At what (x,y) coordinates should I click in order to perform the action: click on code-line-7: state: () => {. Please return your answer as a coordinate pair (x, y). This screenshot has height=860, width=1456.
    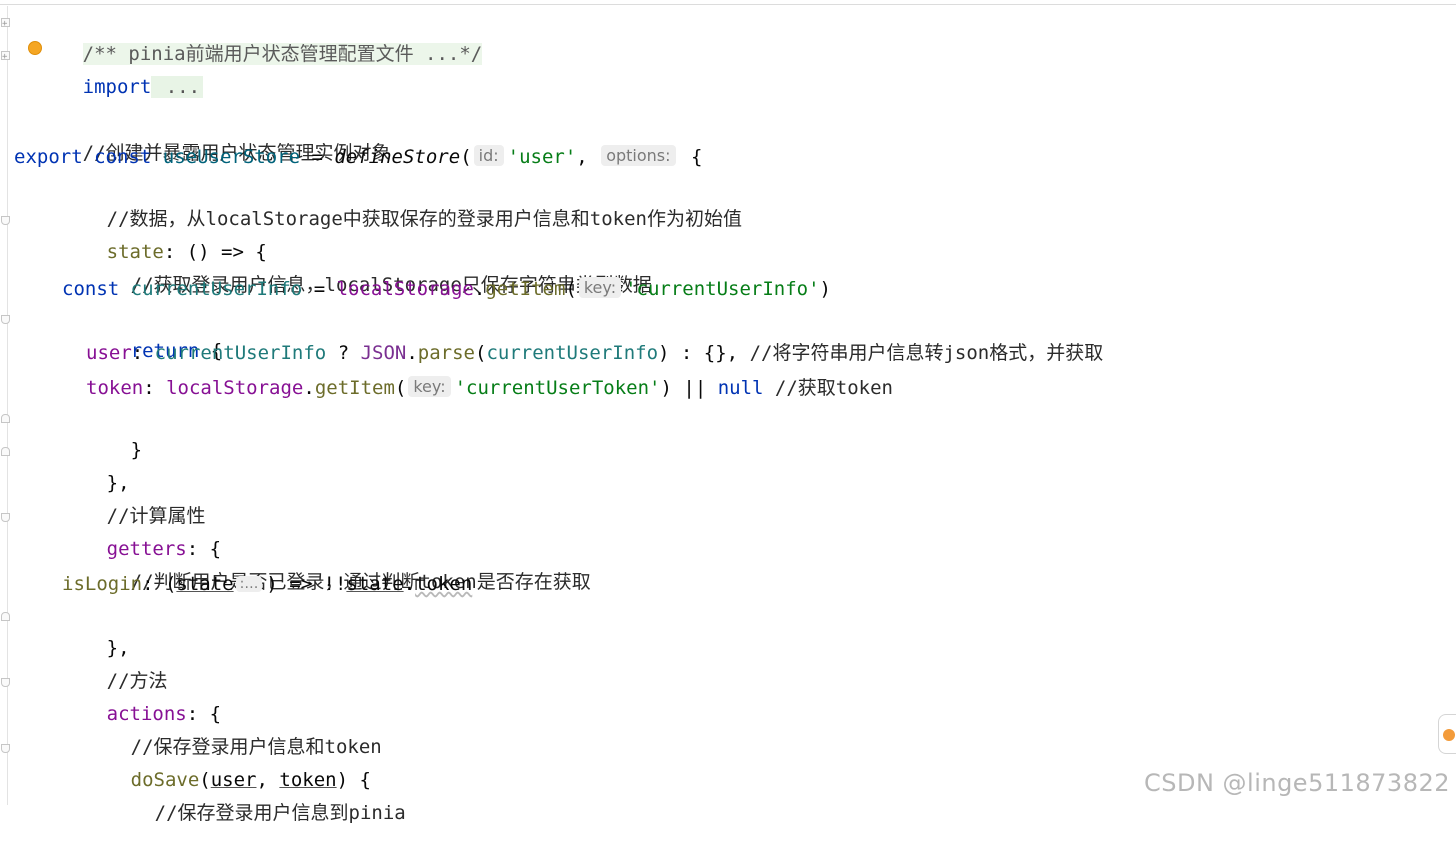
    Looking at the image, I should click on (722, 234).